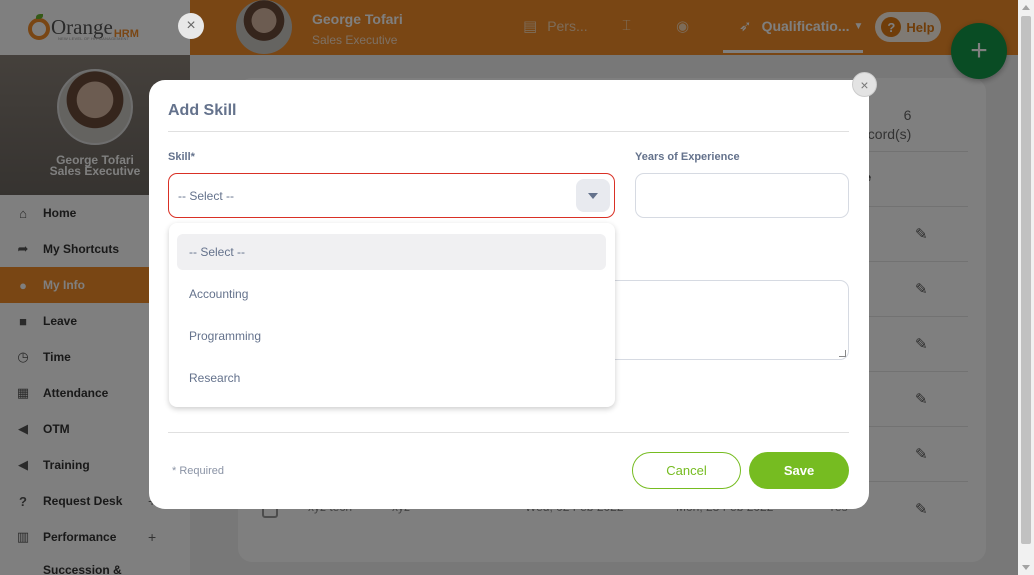 The height and width of the screenshot is (575, 1034). What do you see at coordinates (206, 195) in the screenshot?
I see `skill-select-value: -- Select --` at bounding box center [206, 195].